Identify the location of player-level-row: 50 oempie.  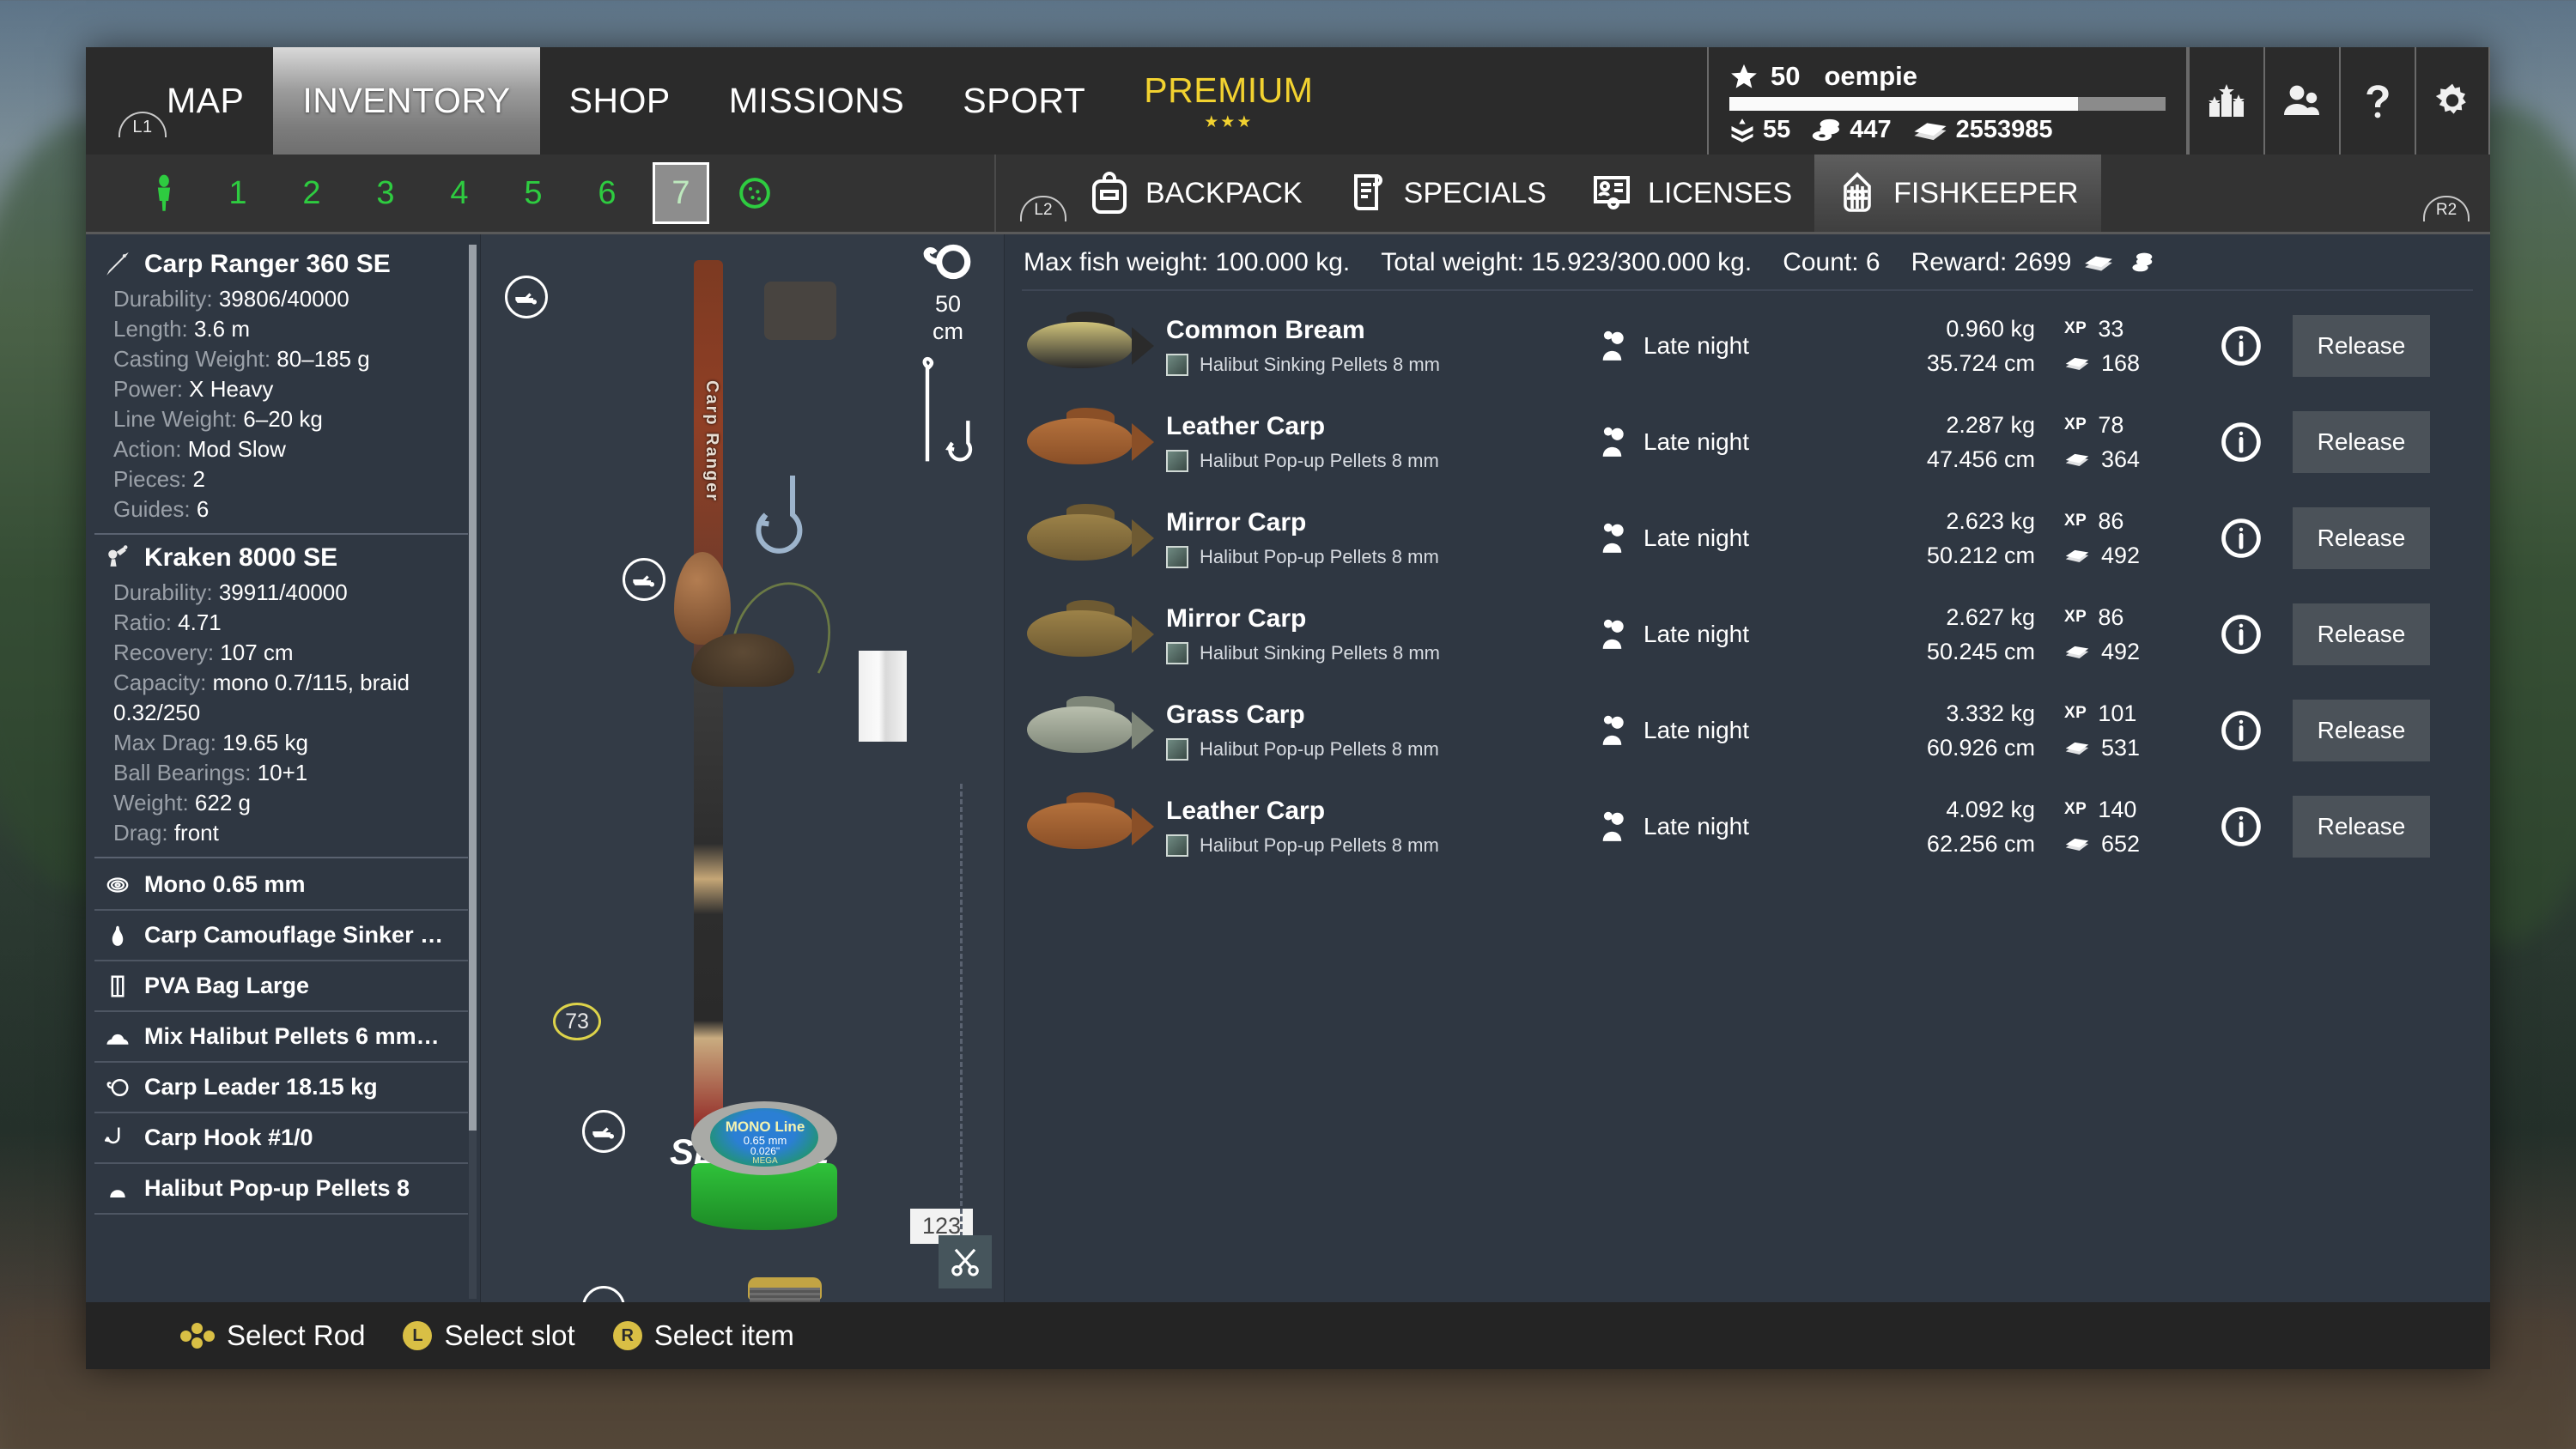
(1947, 76).